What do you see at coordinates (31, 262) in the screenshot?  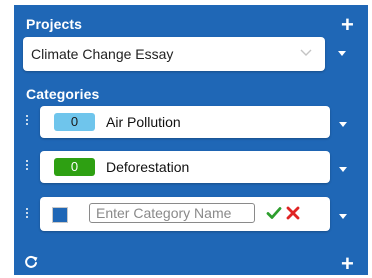 I see `refresh-icon` at bounding box center [31, 262].